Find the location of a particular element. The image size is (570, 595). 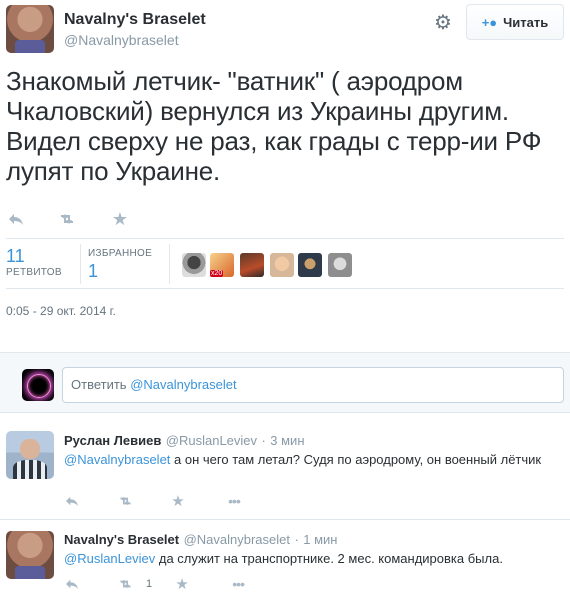

reply-header: Руслан Левиев @RuslanLeviev · 3 мин is located at coordinates (184, 441).